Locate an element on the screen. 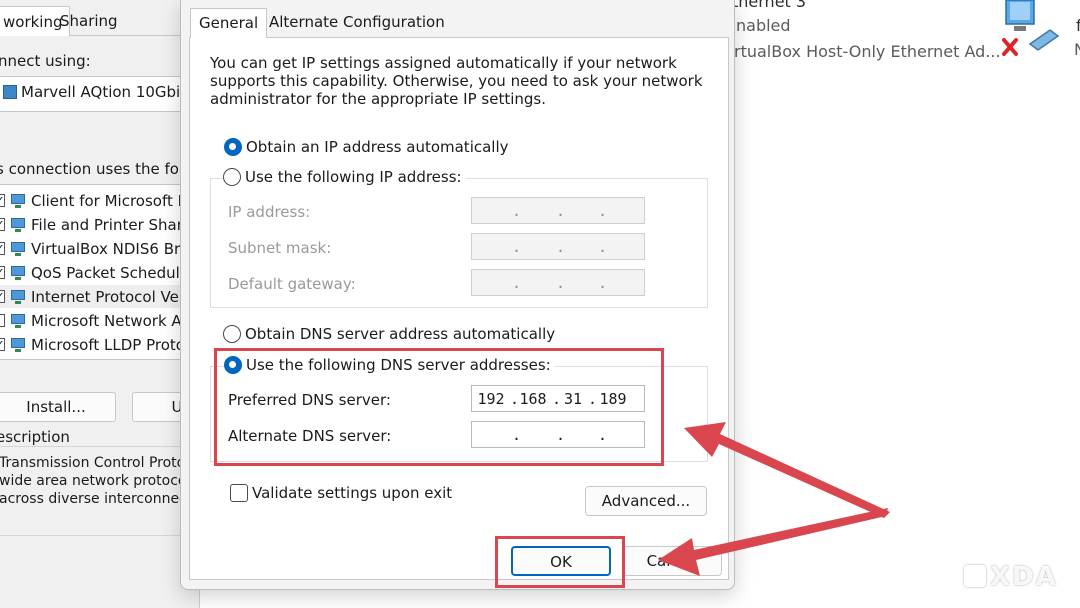  annotation-arrows is located at coordinates (774, 499).